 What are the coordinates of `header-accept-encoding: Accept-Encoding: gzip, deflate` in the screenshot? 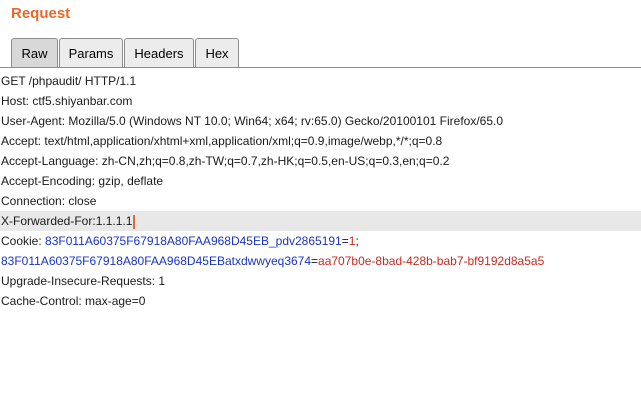 It's located at (320, 181).